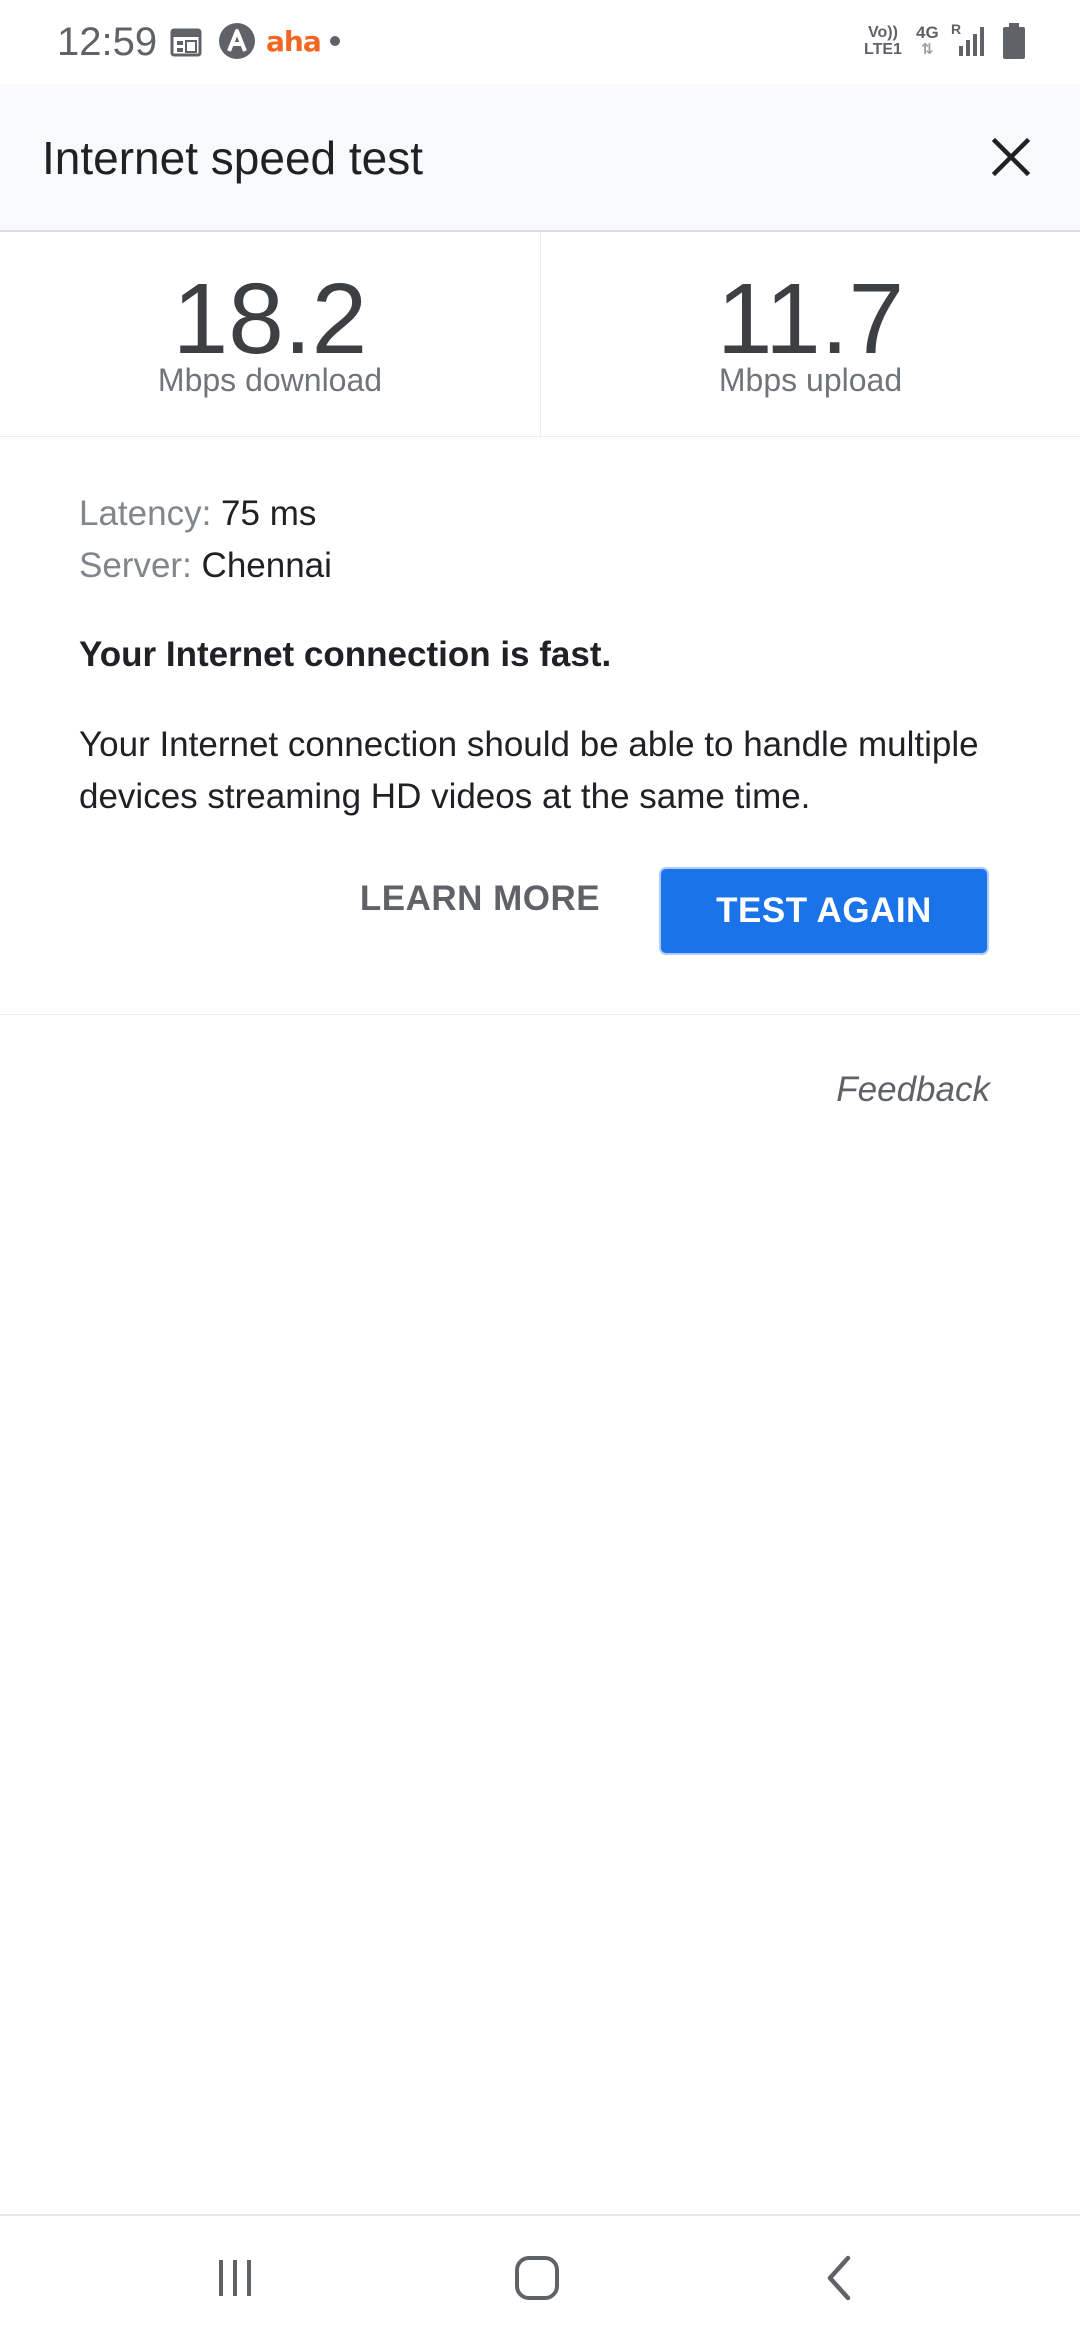  What do you see at coordinates (107, 42) in the screenshot?
I see `status-time: 12:59` at bounding box center [107, 42].